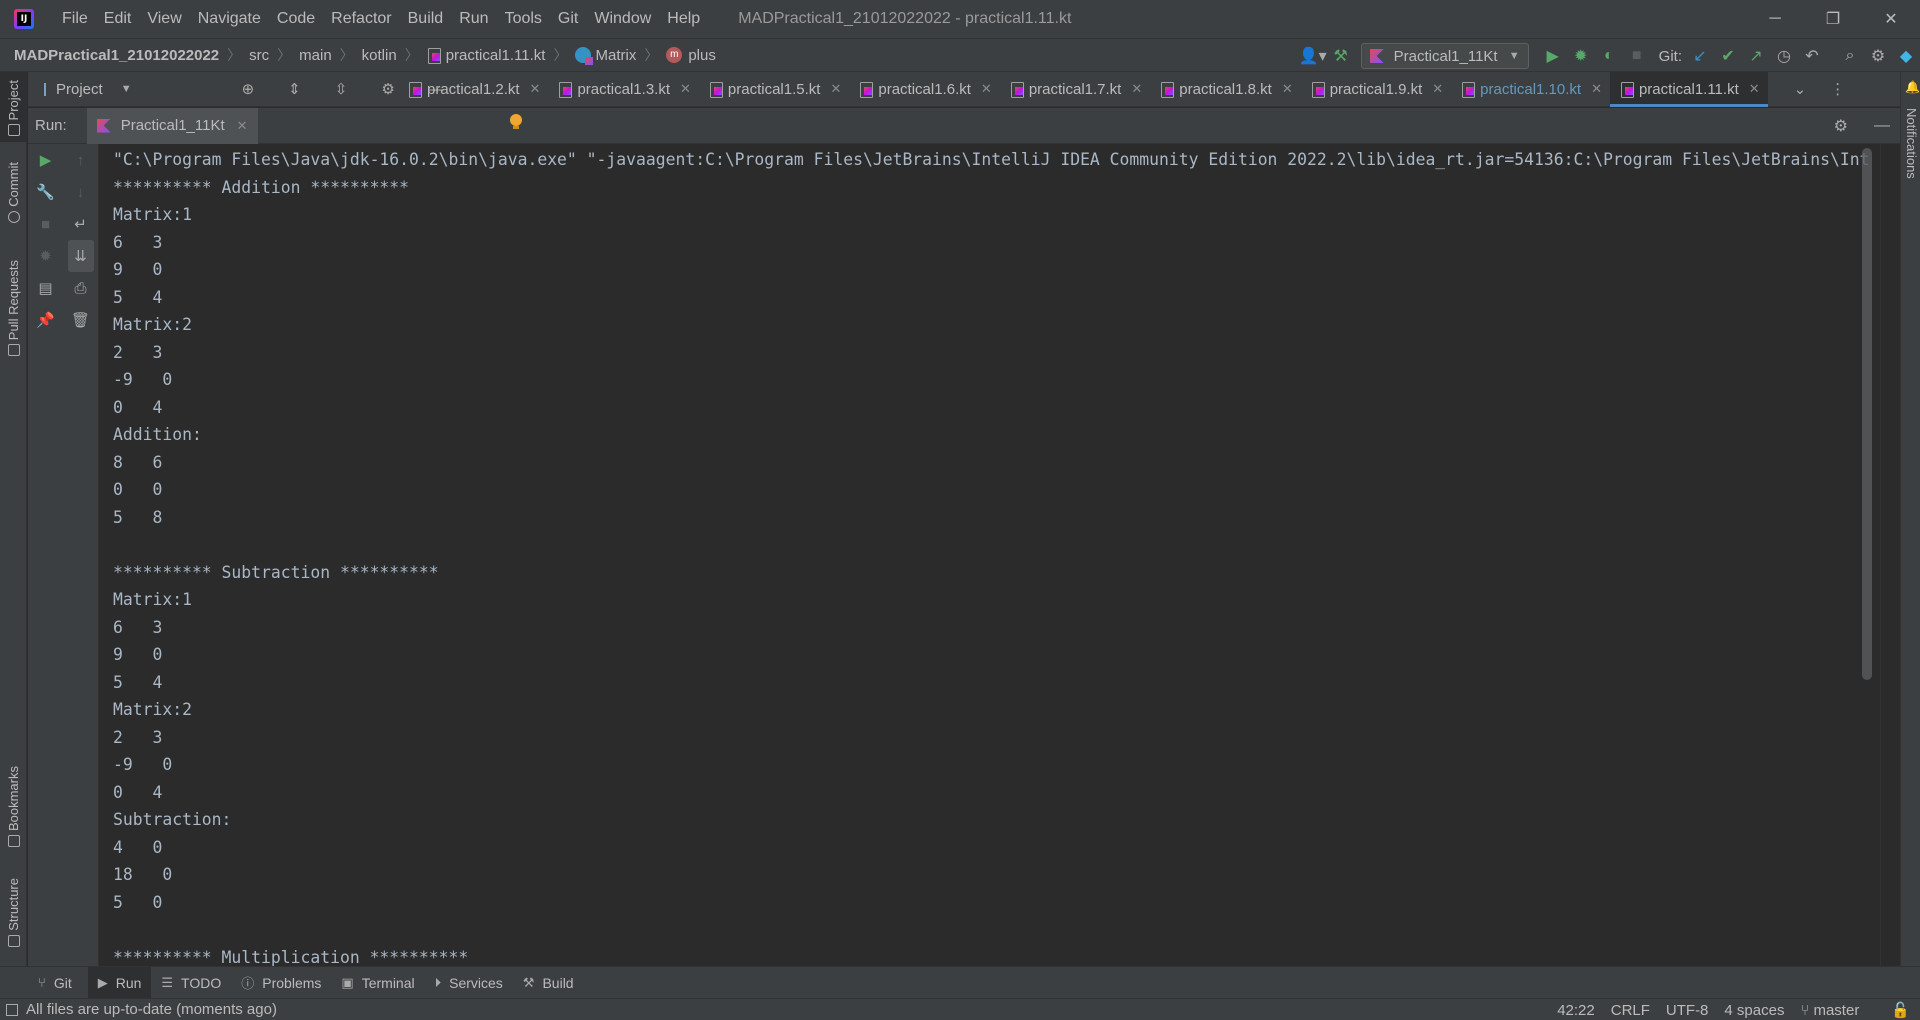  What do you see at coordinates (45, 256) in the screenshot?
I see `debug-bug-icon: ✹` at bounding box center [45, 256].